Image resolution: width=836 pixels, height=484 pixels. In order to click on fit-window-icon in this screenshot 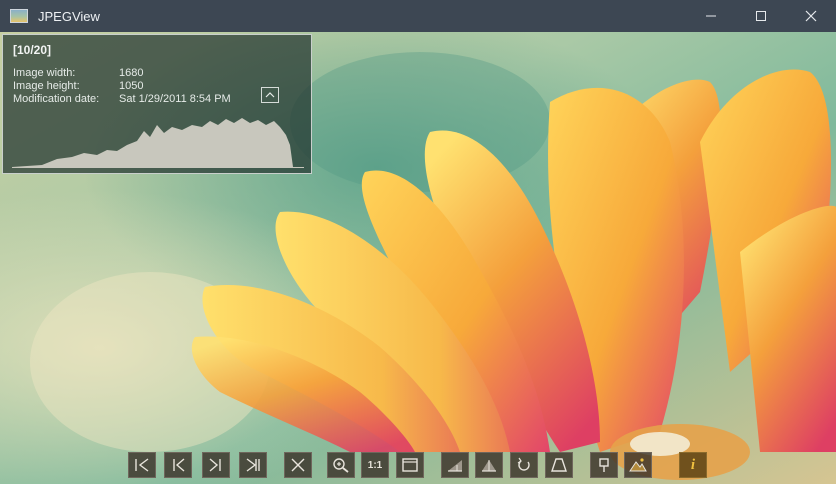, I will do `click(410, 465)`.